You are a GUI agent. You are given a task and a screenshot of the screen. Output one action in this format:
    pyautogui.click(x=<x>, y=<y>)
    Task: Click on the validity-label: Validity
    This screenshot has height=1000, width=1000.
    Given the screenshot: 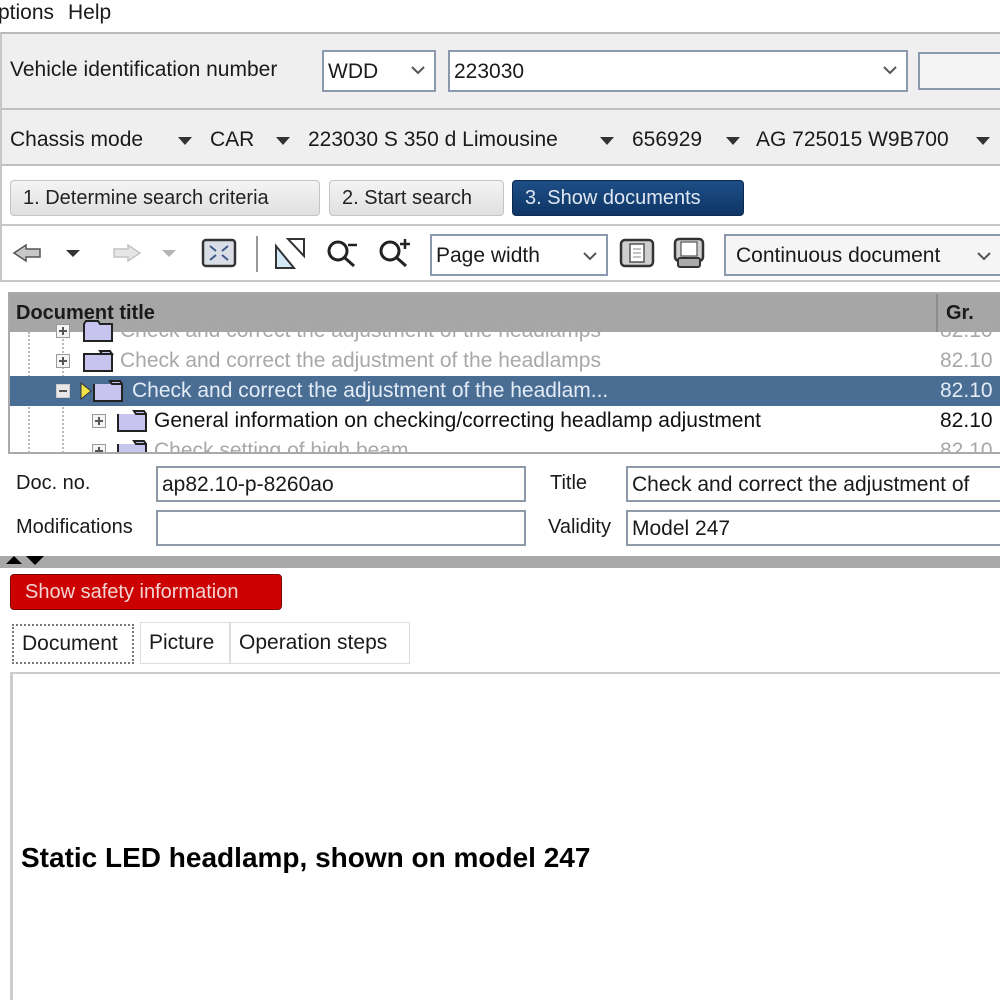 What is the action you would take?
    pyautogui.click(x=579, y=527)
    